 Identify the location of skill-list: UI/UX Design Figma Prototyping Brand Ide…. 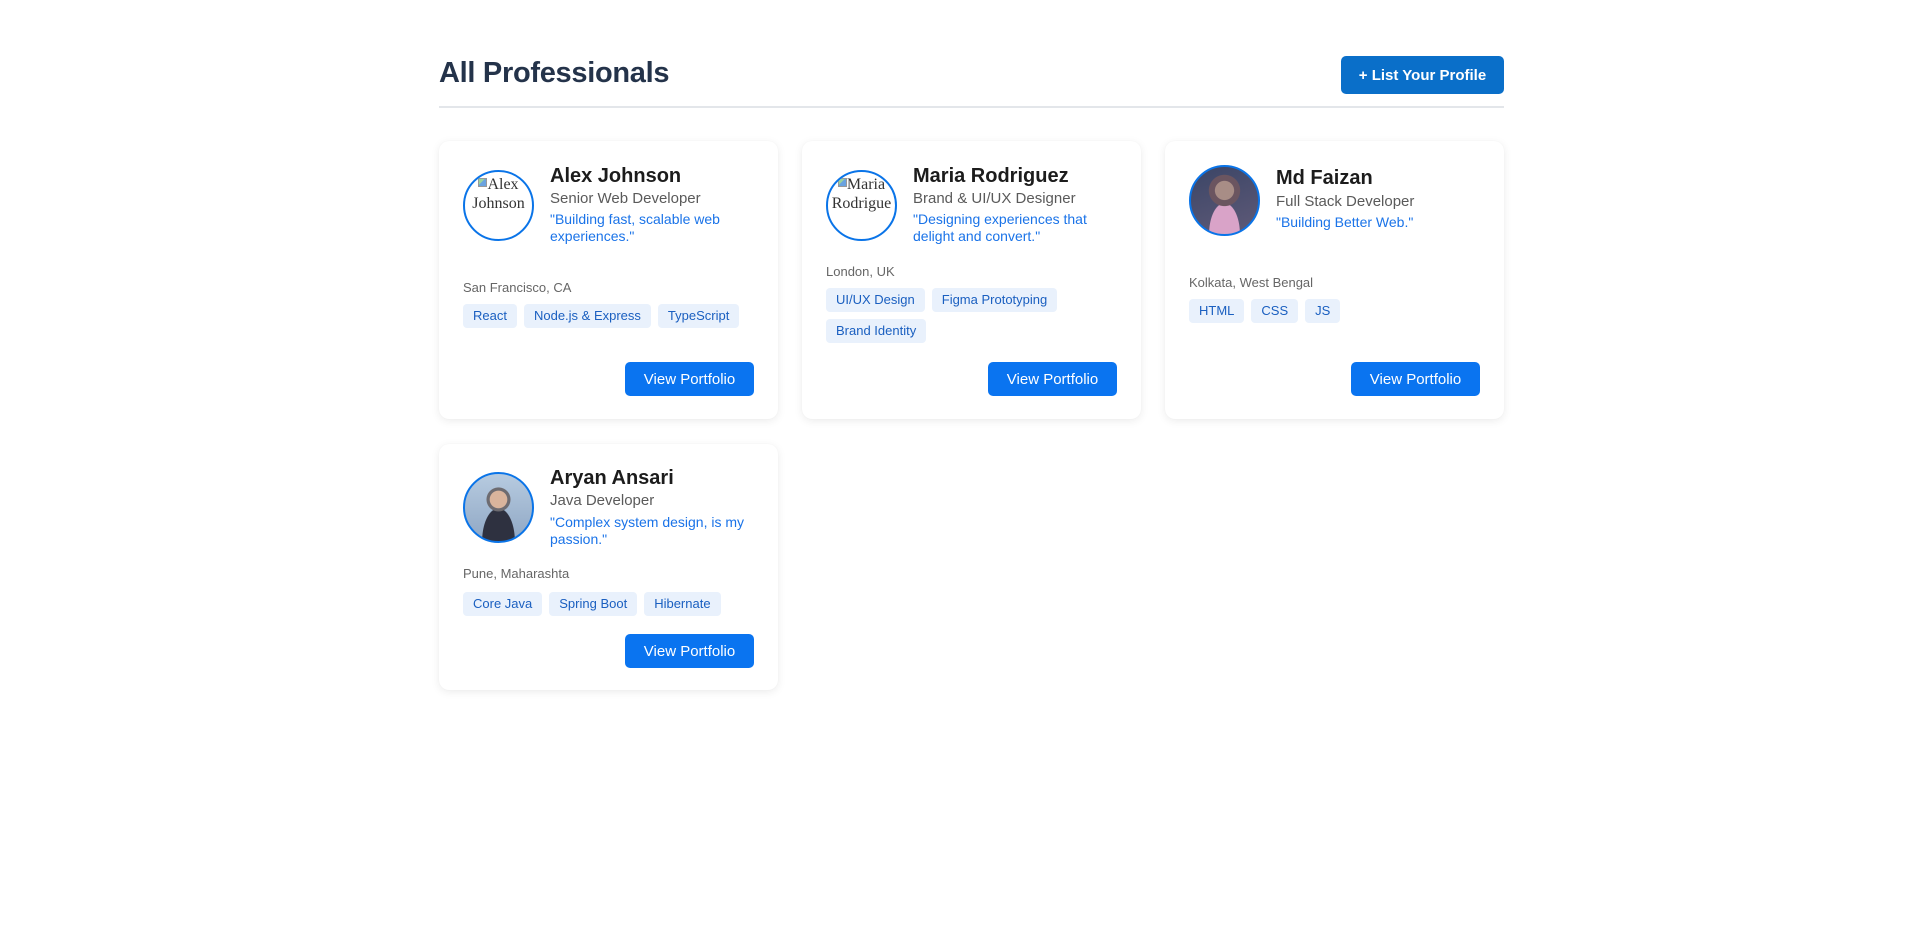
(956, 315).